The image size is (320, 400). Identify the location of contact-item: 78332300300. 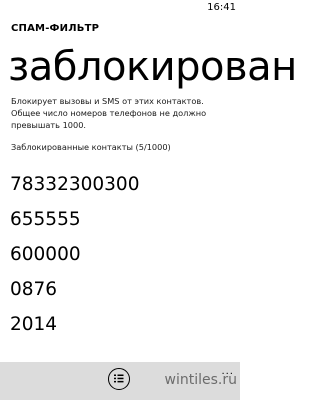
(74, 184).